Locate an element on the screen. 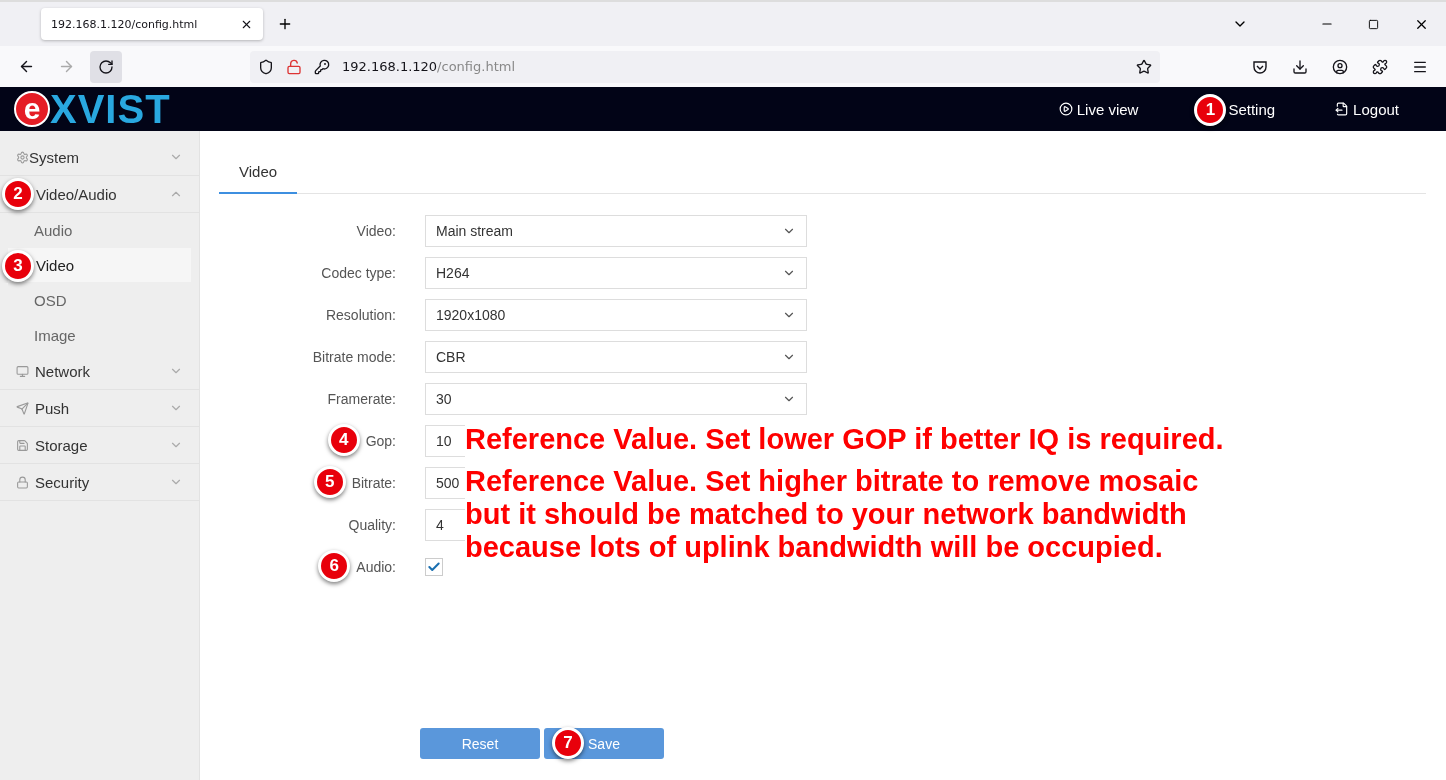  logout-icon is located at coordinates (1342, 109).